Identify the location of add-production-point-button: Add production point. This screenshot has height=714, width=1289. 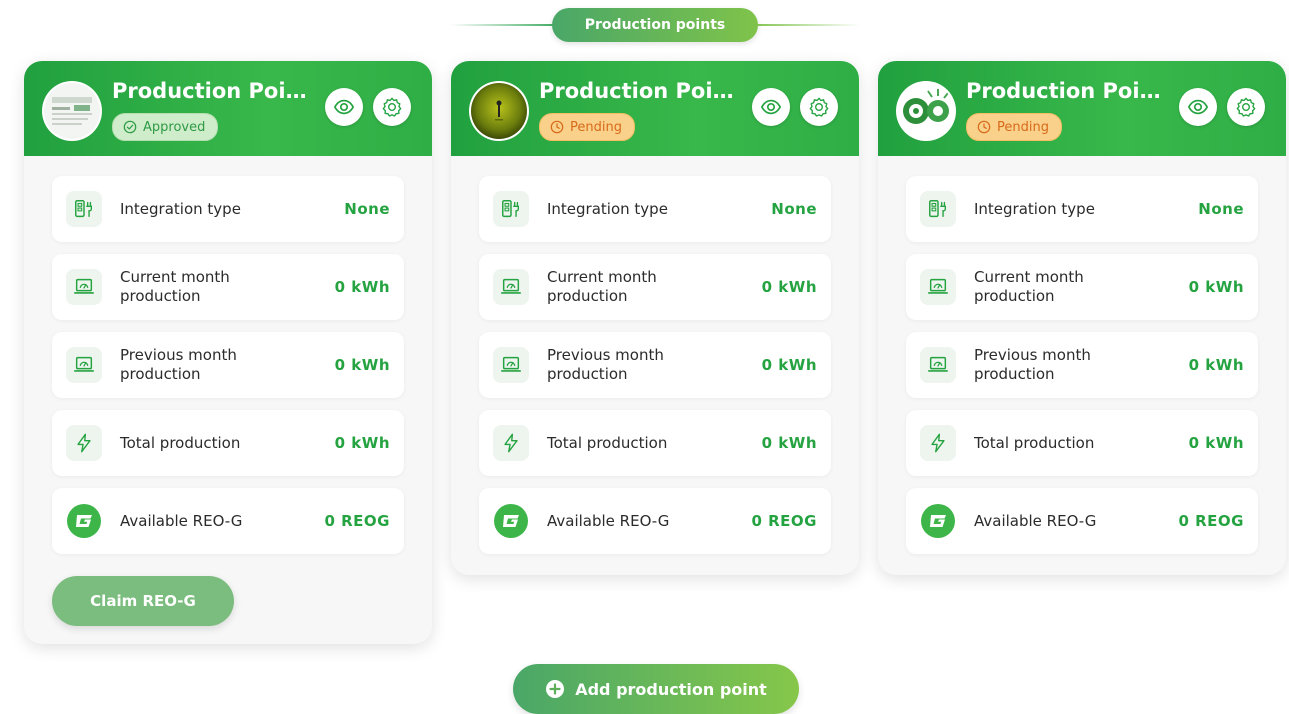
(656, 689).